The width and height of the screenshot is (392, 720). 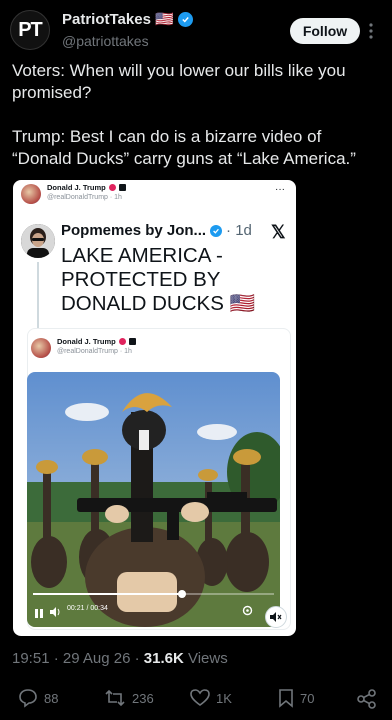 What do you see at coordinates (31, 194) in the screenshot?
I see `embed-author-avatar` at bounding box center [31, 194].